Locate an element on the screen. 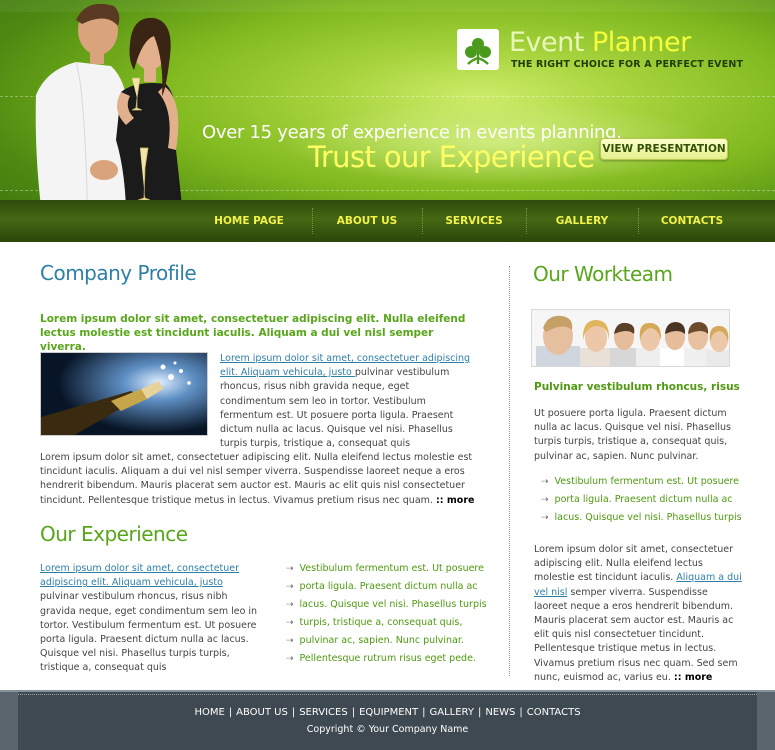 This screenshot has height=750, width=775. champagne-photo is located at coordinates (124, 394).